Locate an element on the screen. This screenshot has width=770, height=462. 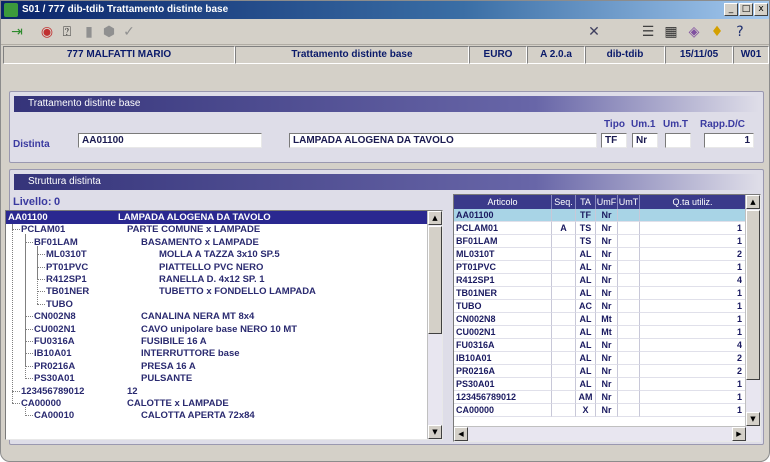
check-icon: ✓ is located at coordinates (129, 32).